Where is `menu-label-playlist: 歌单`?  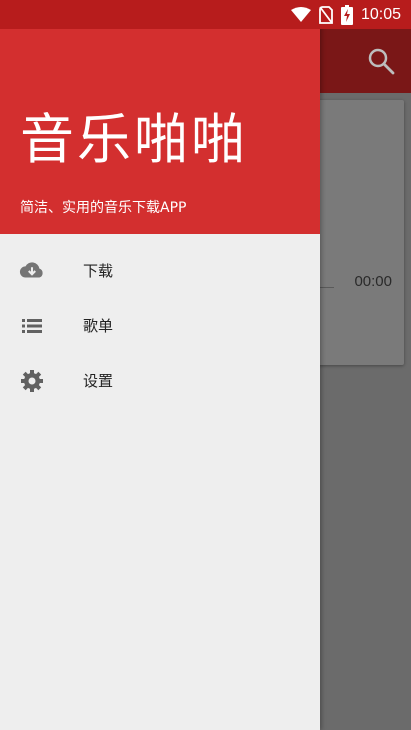
menu-label-playlist: 歌单 is located at coordinates (98, 326).